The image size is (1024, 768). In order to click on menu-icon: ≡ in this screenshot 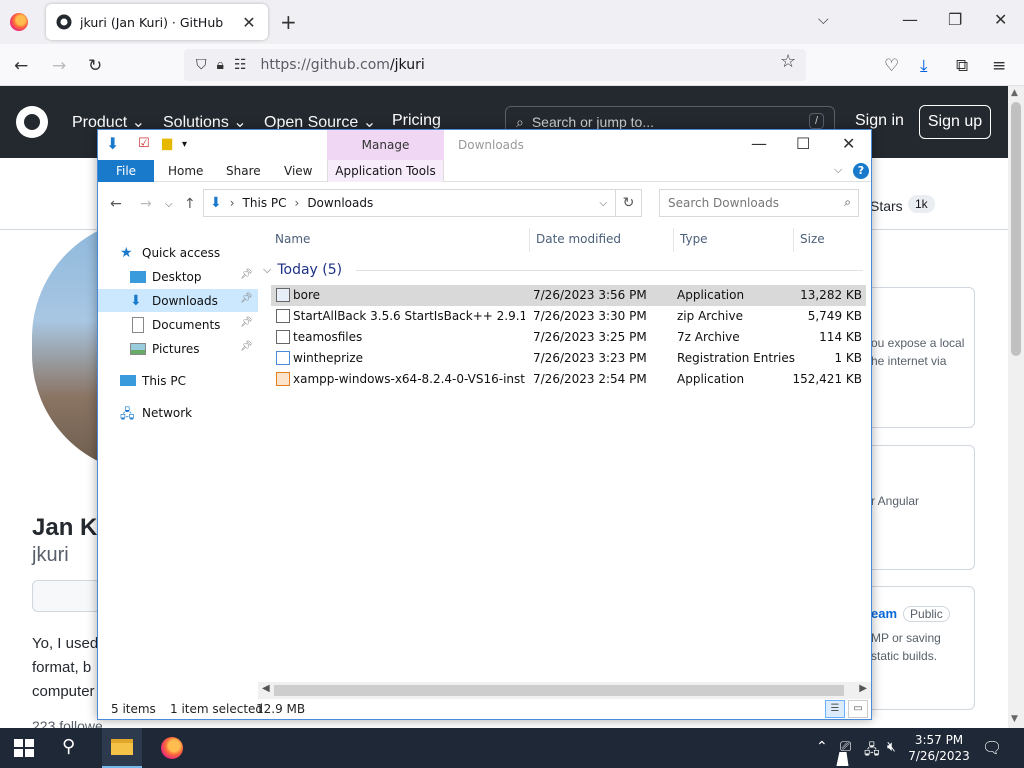, I will do `click(999, 66)`.